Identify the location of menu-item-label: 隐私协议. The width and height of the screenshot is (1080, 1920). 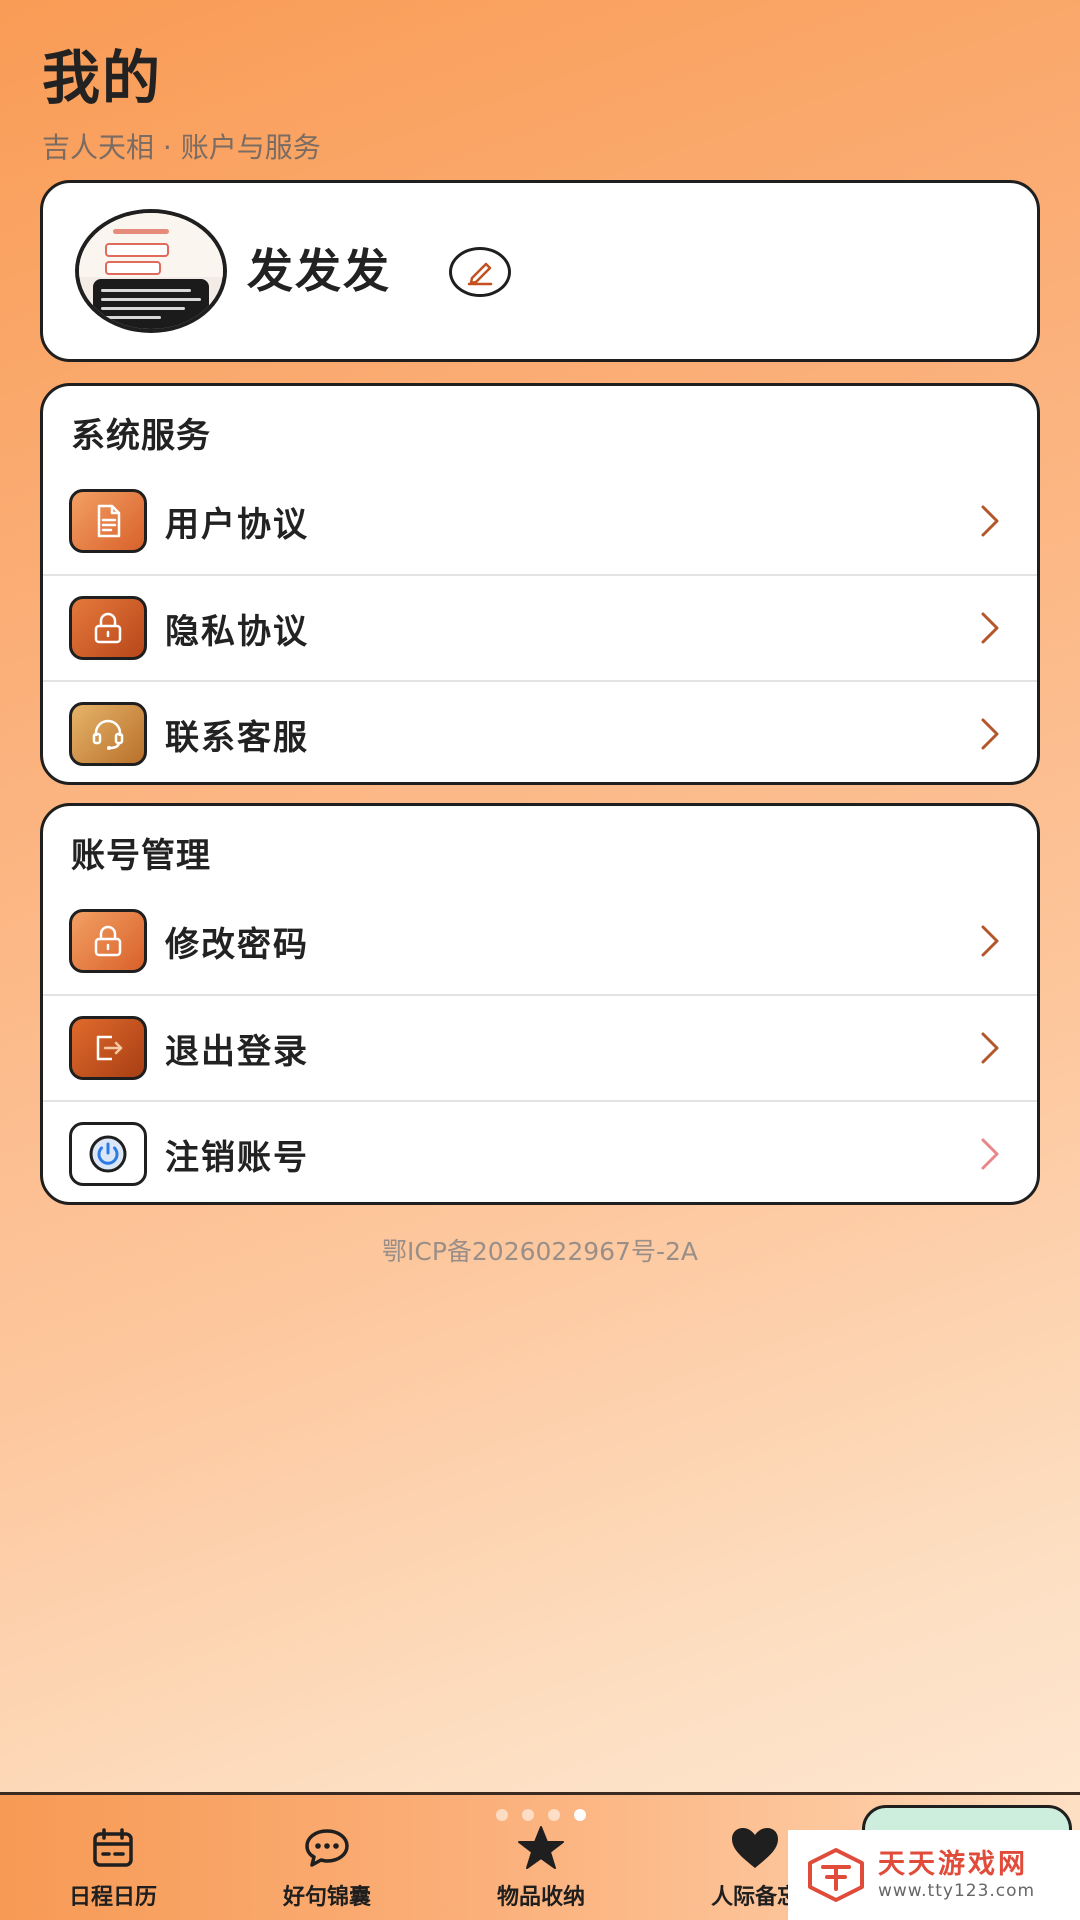
(237, 631).